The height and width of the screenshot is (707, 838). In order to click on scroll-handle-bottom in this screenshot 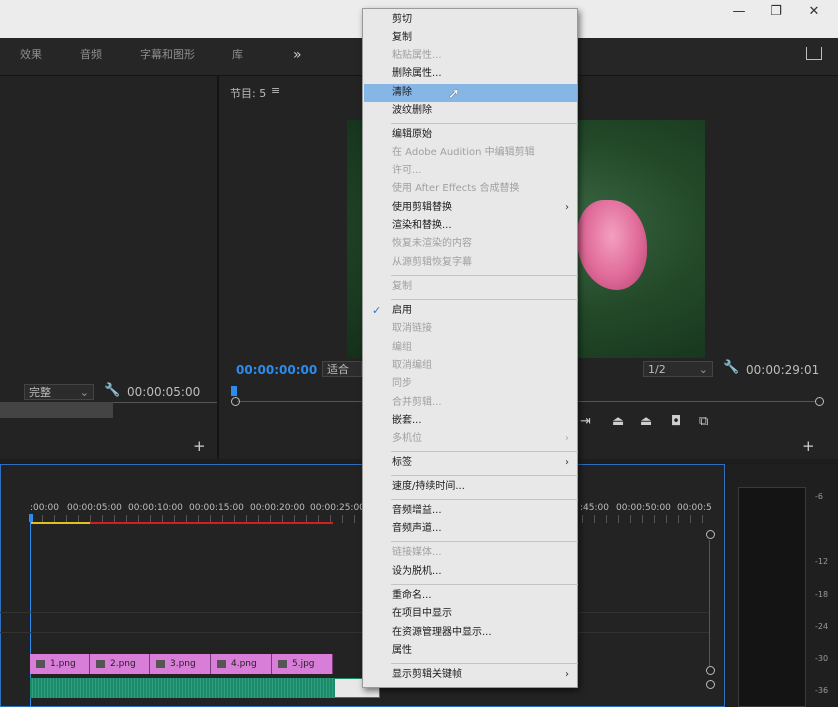, I will do `click(710, 670)`.